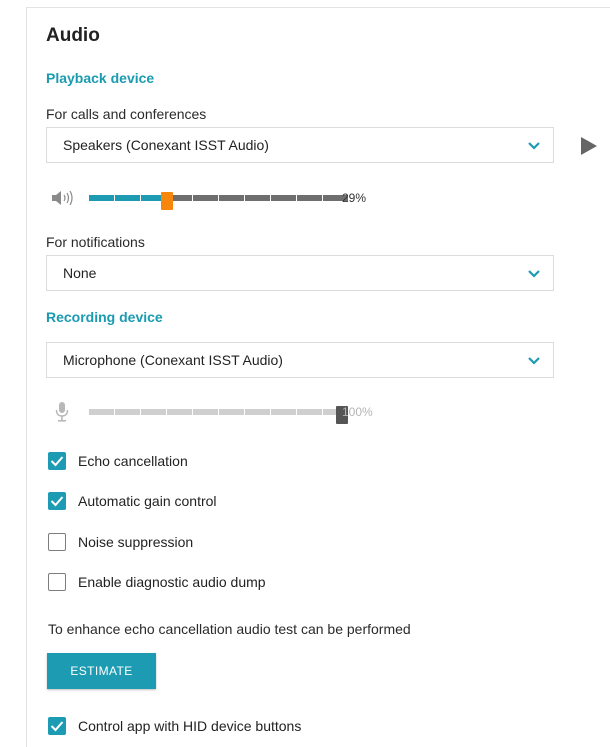 Image resolution: width=610 pixels, height=747 pixels. What do you see at coordinates (57, 582) in the screenshot?
I see `diagnostic-audio-dump-checkbox` at bounding box center [57, 582].